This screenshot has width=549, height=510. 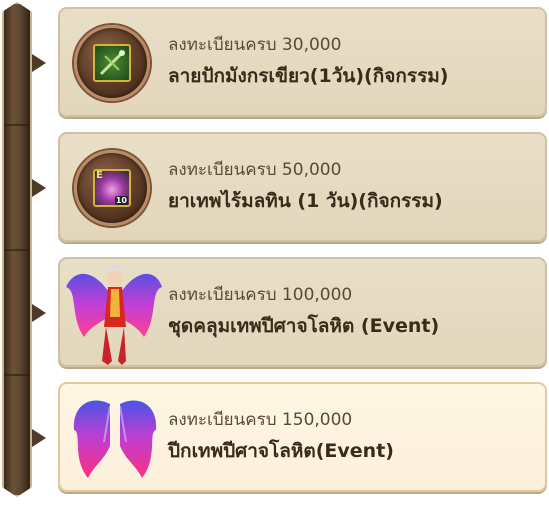 I want to click on reward-name: ลายปักมังกรเขียว(1วัน)(กิจกรรม), so click(x=308, y=76).